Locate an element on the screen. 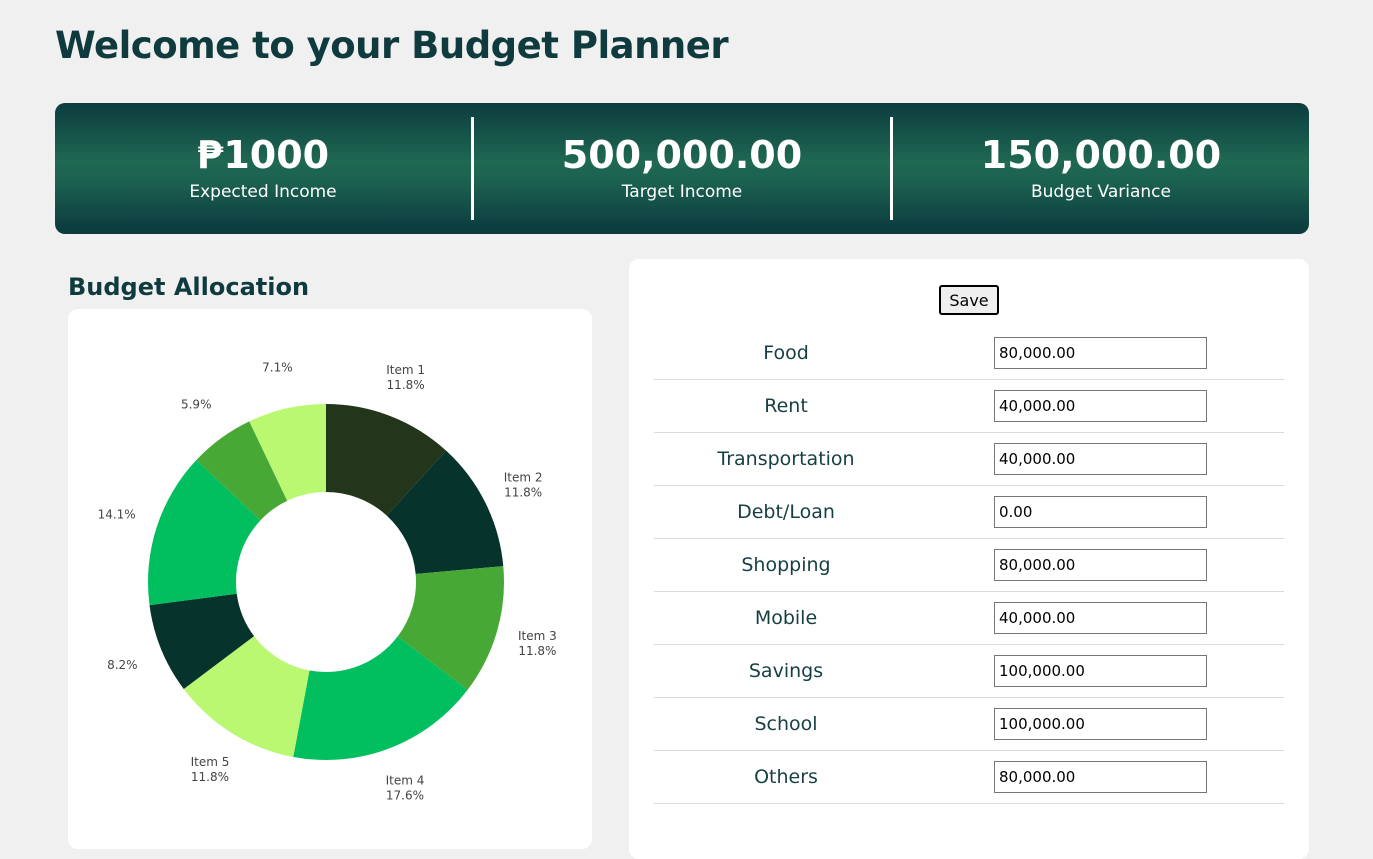  expected-income-stat: ₱1000 Expected Income is located at coordinates (263, 168).